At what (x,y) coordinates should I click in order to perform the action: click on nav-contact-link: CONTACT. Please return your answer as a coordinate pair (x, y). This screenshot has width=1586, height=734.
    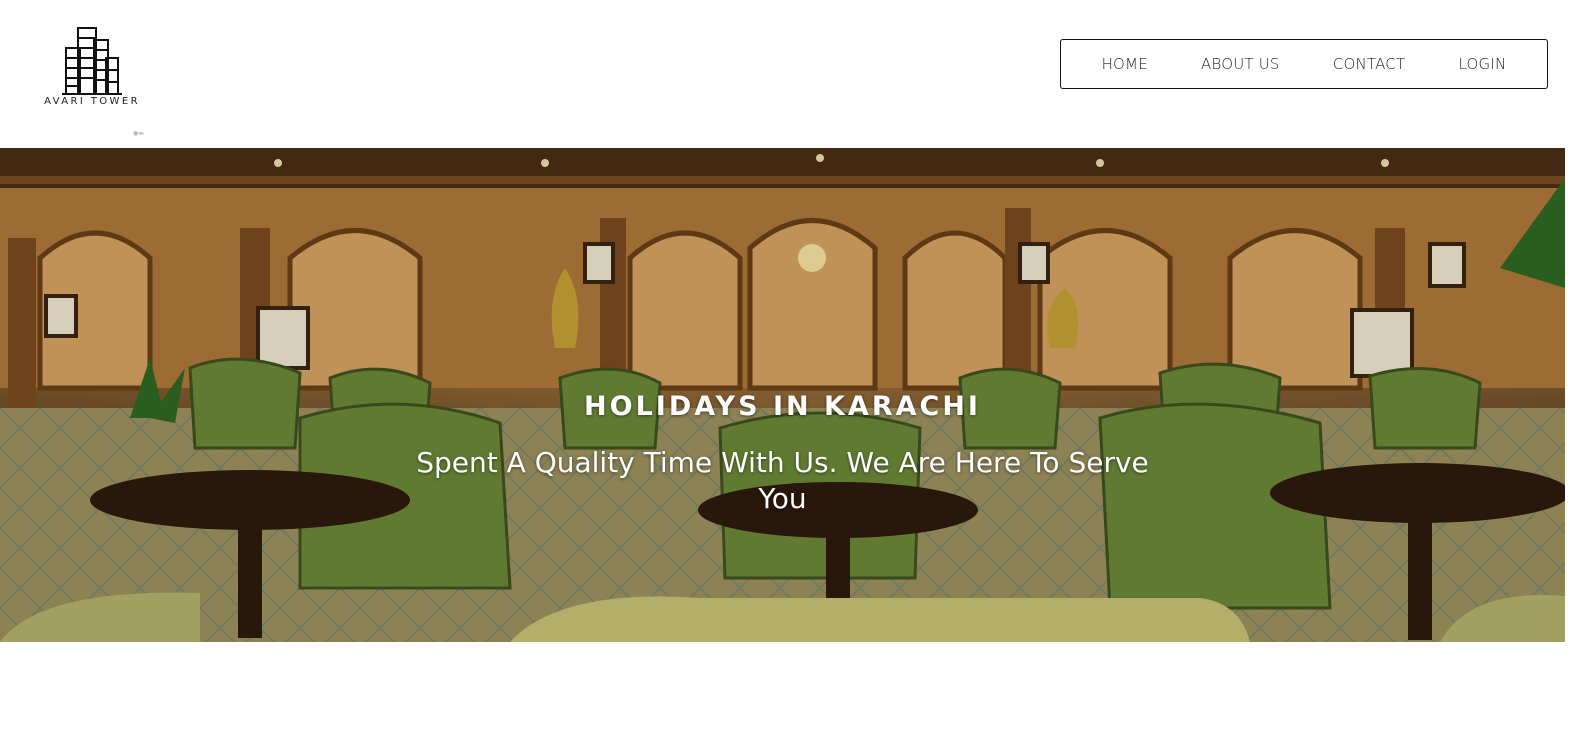
    Looking at the image, I should click on (1369, 64).